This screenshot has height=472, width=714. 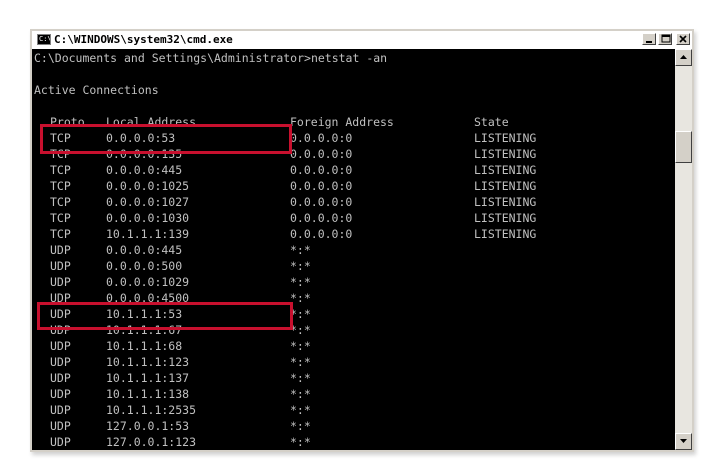 I want to click on arrow-up-icon, so click(x=683, y=57).